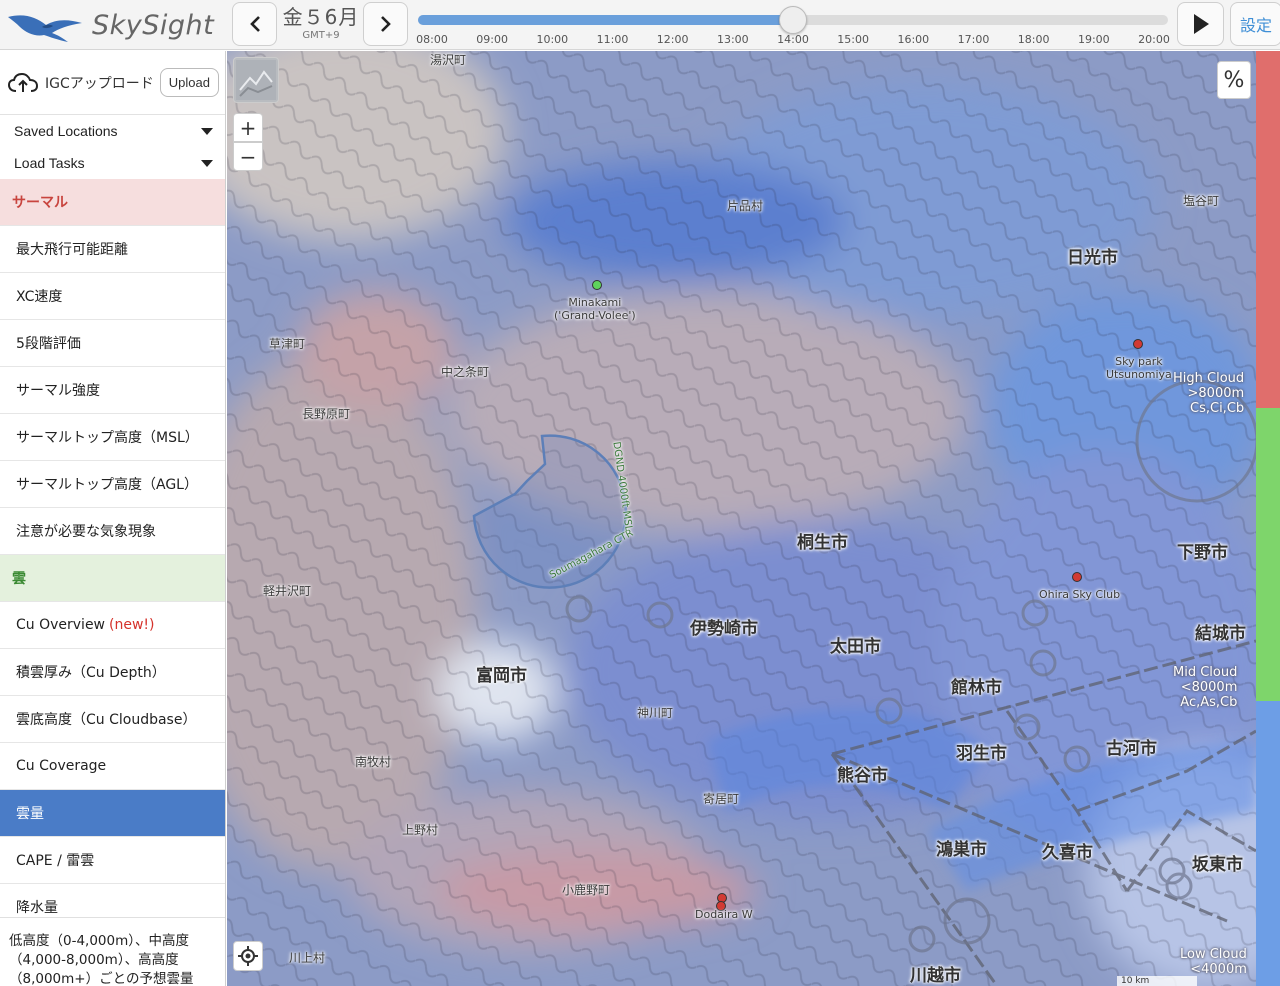  I want to click on place-label: 寄居町, so click(721, 799).